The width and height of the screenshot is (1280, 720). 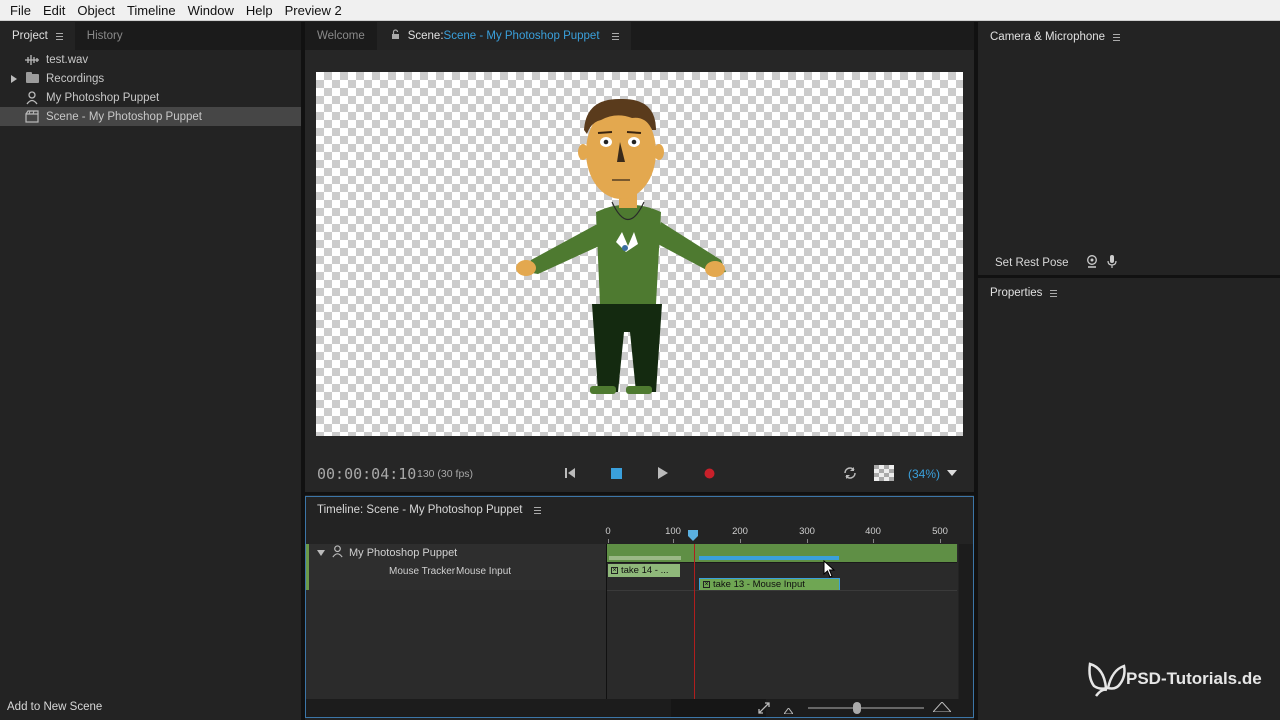 What do you see at coordinates (459, 553) in the screenshot?
I see `track-name-row: My Photoshop Puppet` at bounding box center [459, 553].